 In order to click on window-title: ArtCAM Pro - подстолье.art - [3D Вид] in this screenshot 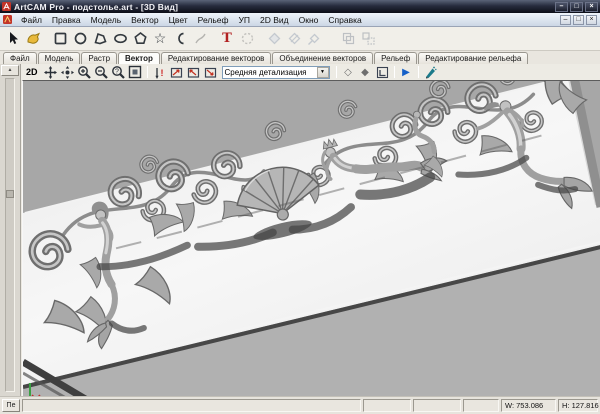, I will do `click(96, 6)`.